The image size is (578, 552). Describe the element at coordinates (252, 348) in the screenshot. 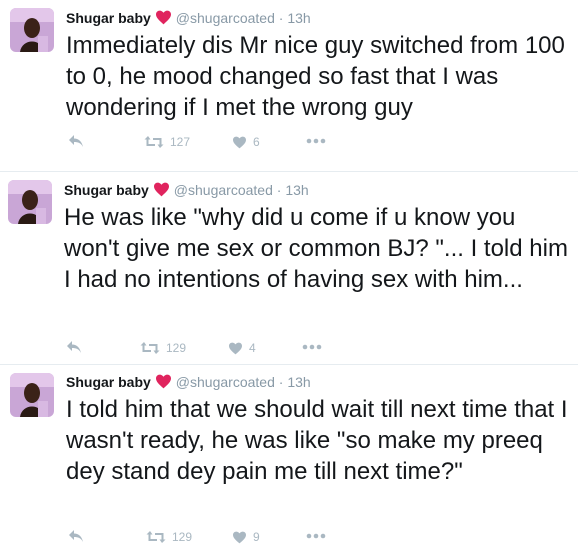

I see `like-count: 4` at that location.